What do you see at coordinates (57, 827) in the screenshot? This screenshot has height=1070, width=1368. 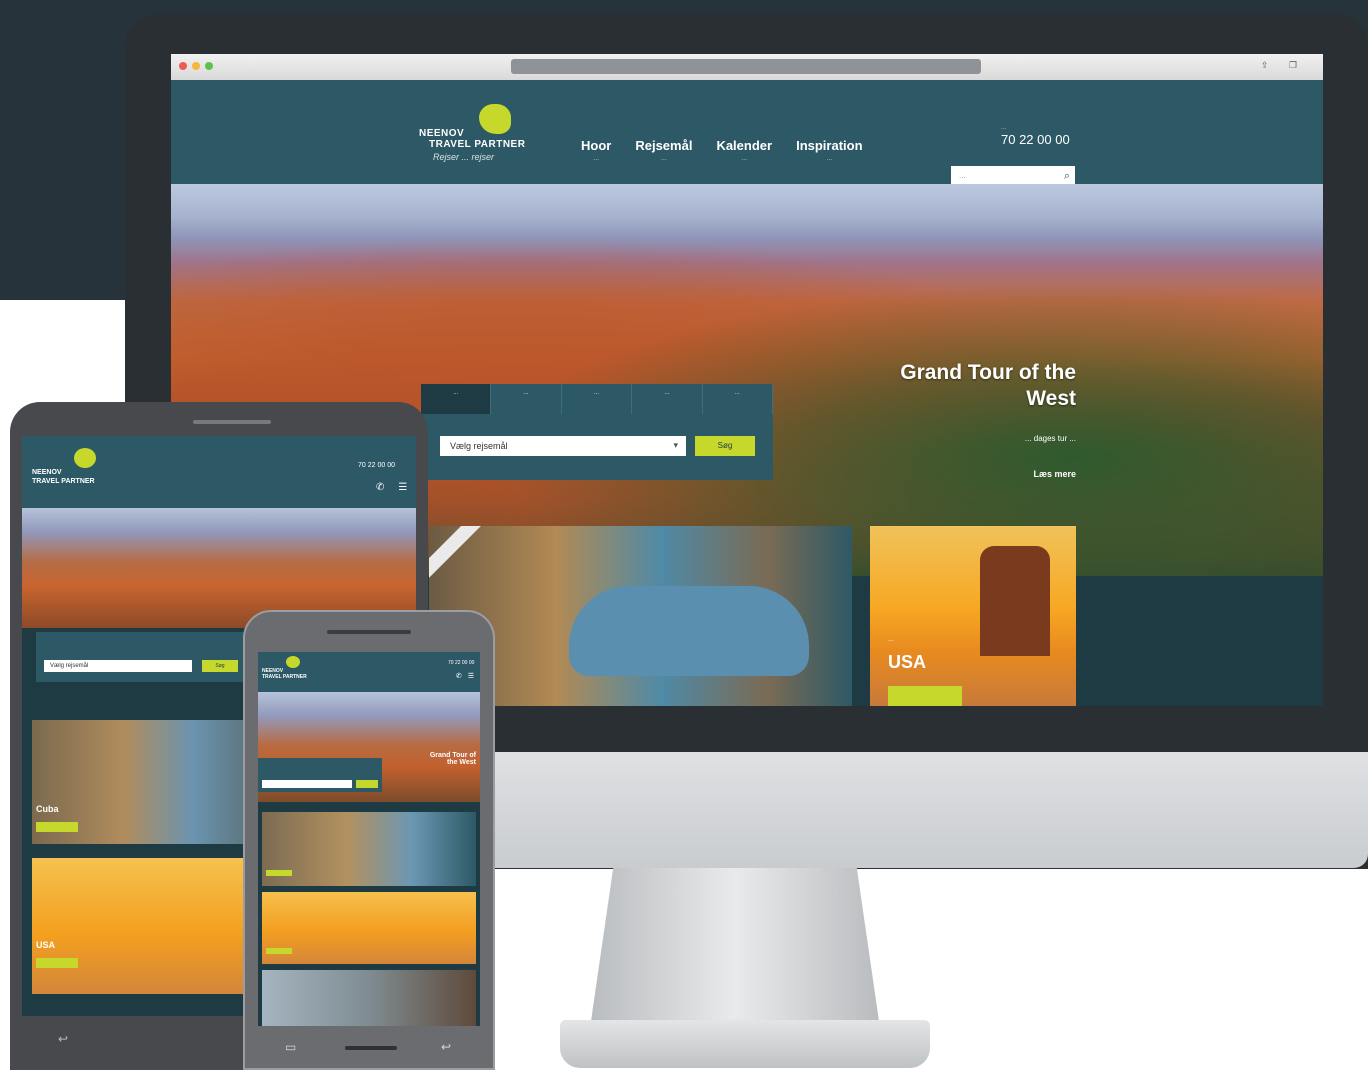 I see `tablet-cuba-button` at bounding box center [57, 827].